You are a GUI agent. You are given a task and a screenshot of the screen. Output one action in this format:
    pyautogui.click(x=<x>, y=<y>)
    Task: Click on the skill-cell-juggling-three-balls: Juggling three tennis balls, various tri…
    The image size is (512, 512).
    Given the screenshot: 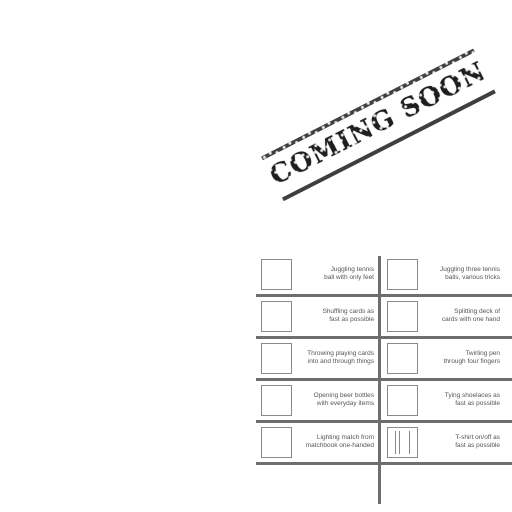 What is the action you would take?
    pyautogui.click(x=443, y=276)
    